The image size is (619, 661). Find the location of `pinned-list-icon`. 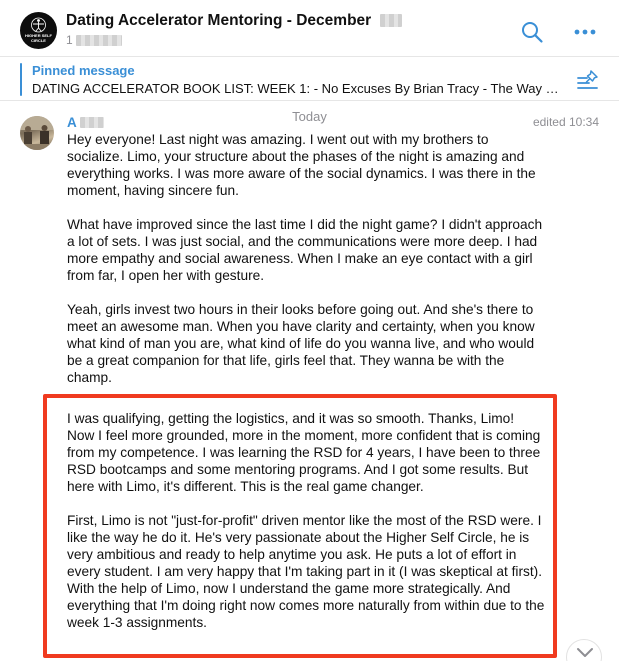

pinned-list-icon is located at coordinates (588, 80).